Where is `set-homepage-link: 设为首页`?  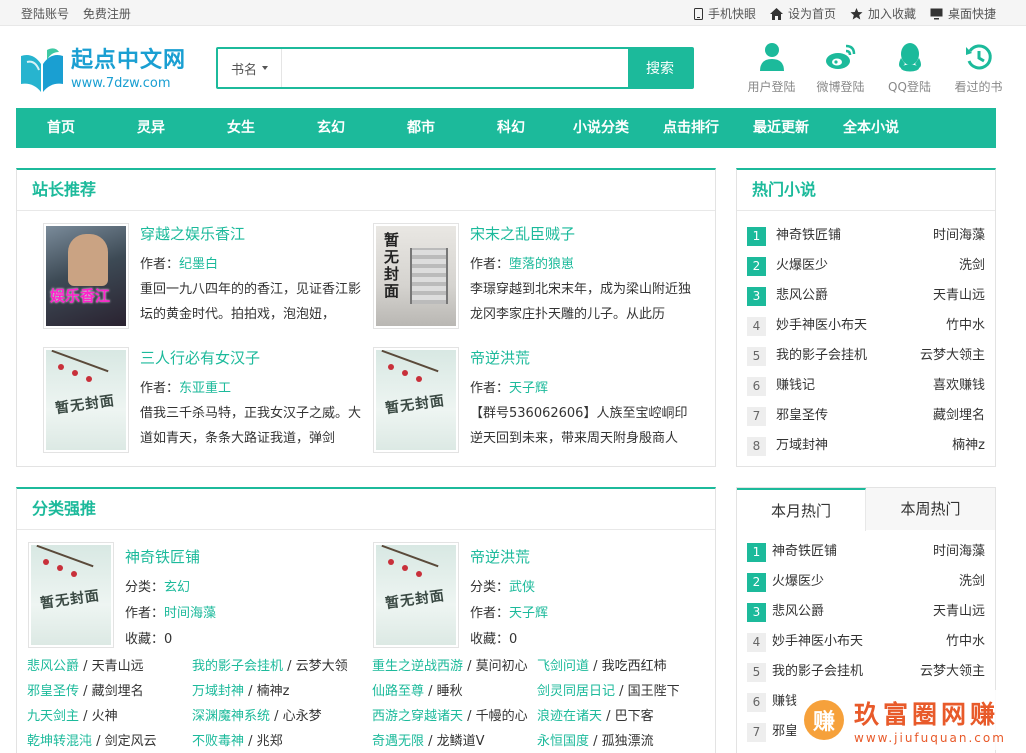 set-homepage-link: 设为首页 is located at coordinates (802, 13).